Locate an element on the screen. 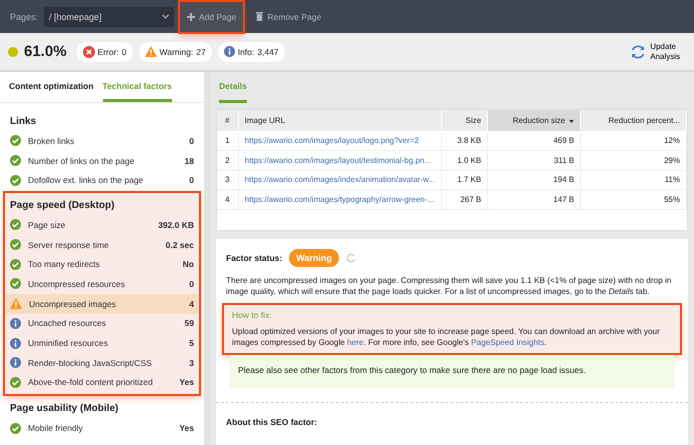 The image size is (694, 445). column-header: # is located at coordinates (227, 120).